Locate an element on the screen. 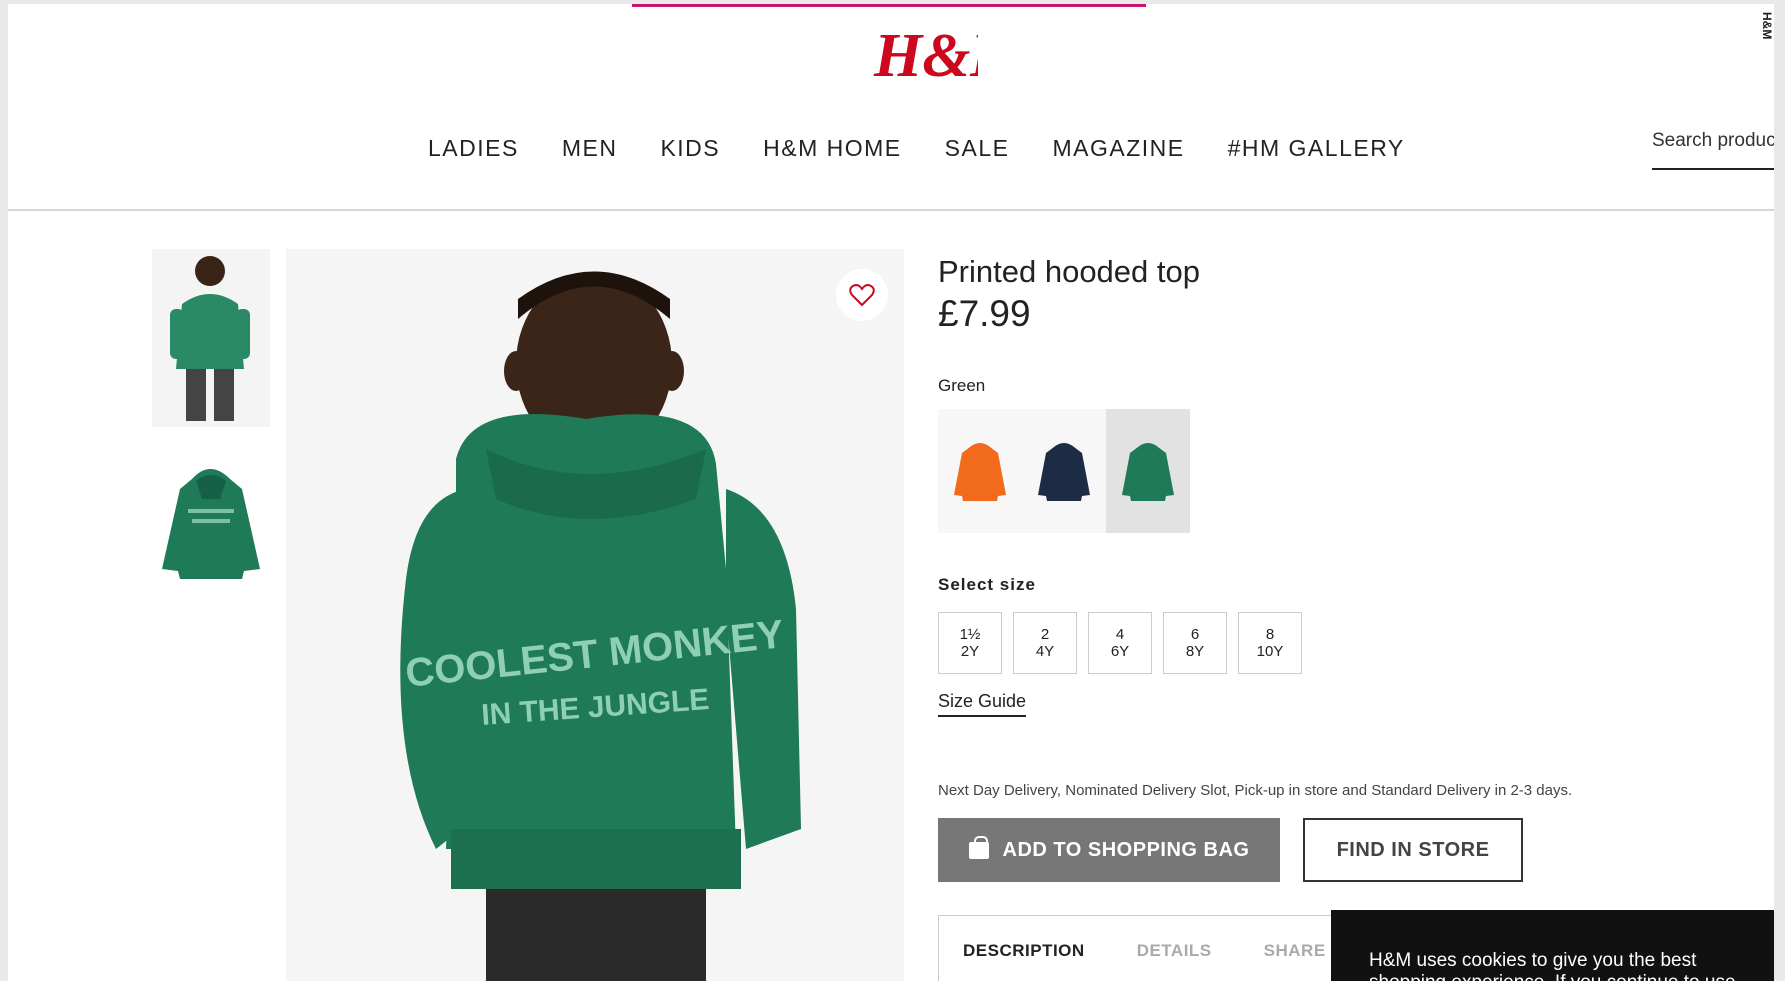 The image size is (1785, 981). favourite-button is located at coordinates (862, 295).